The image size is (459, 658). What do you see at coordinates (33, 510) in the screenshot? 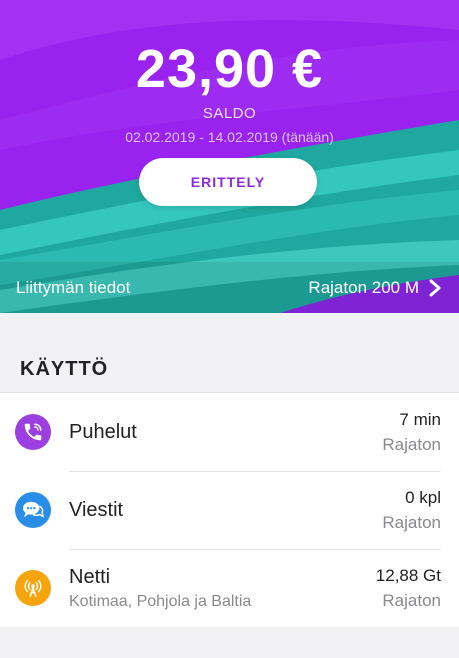
I see `chat-icon` at bounding box center [33, 510].